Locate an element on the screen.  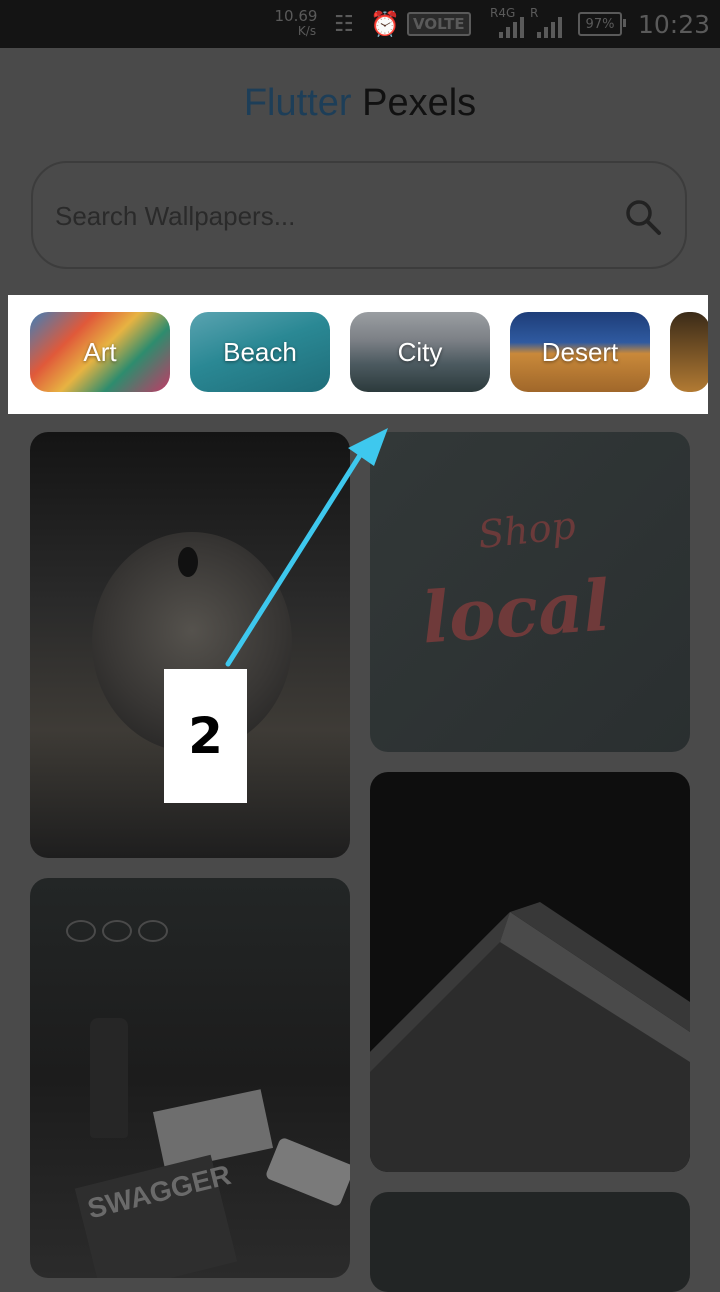
annotation-step-badge: 2 is located at coordinates (205, 736).